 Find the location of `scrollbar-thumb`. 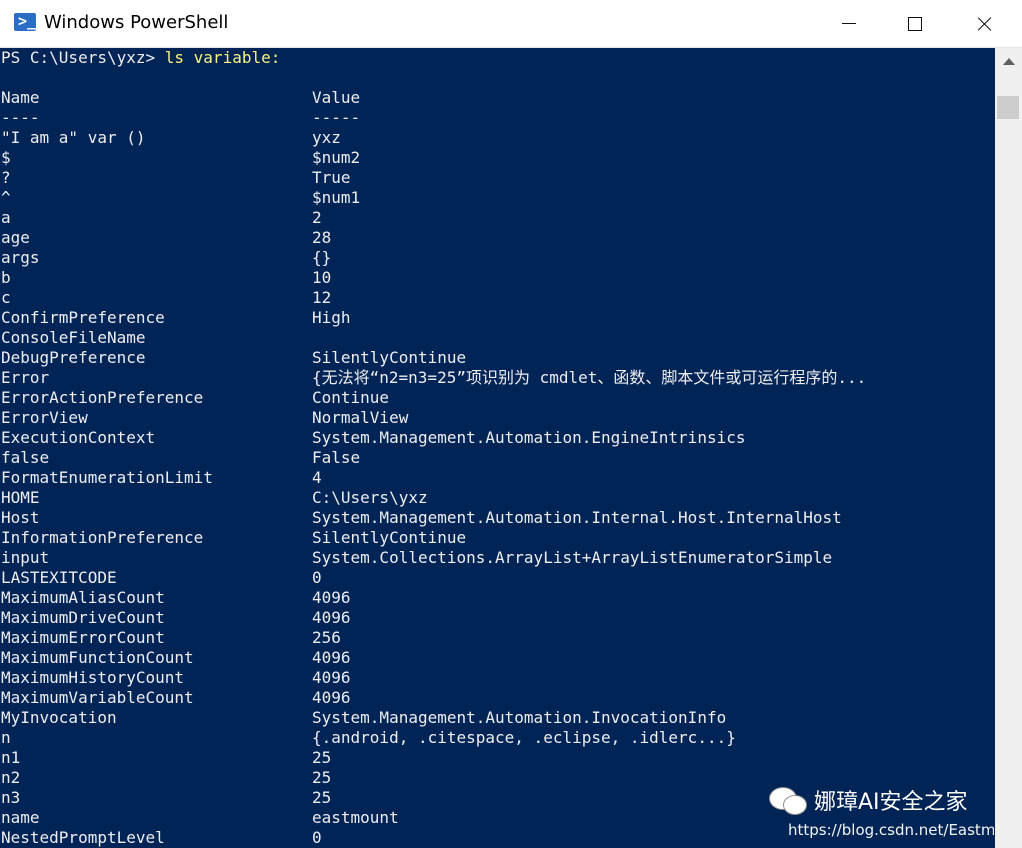

scrollbar-thumb is located at coordinates (1008, 107).